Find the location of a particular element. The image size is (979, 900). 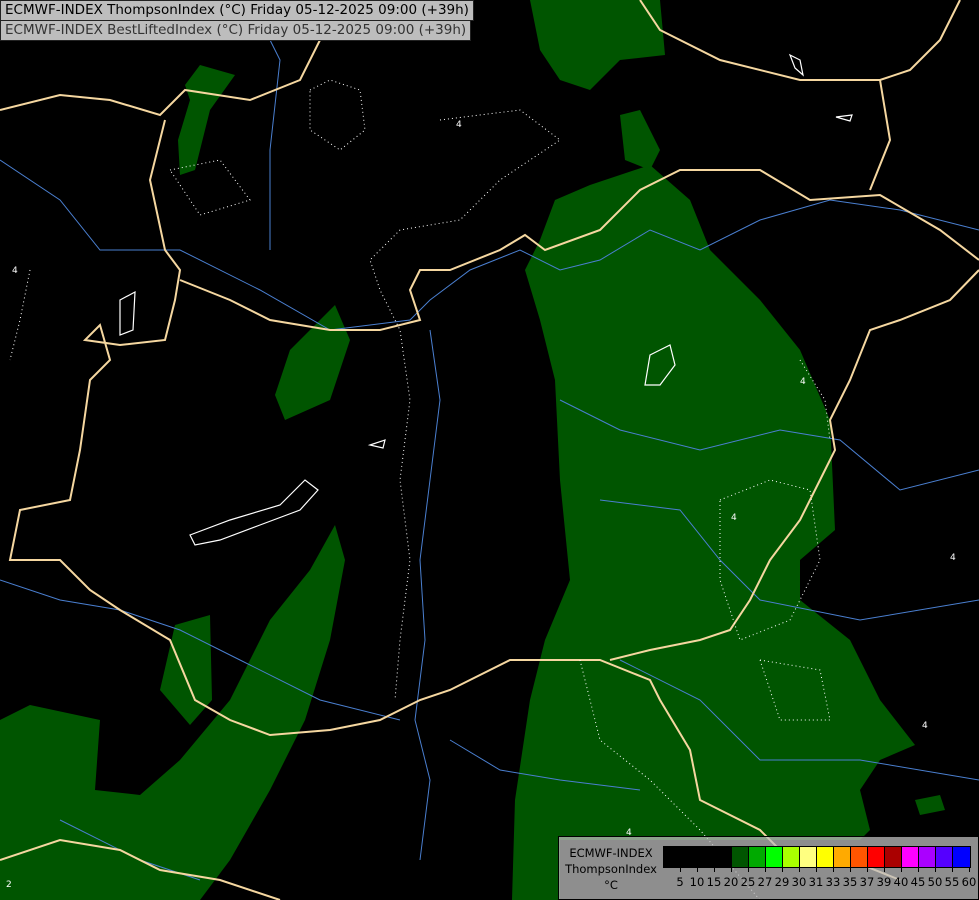

contour-label: 2 is located at coordinates (9, 885).